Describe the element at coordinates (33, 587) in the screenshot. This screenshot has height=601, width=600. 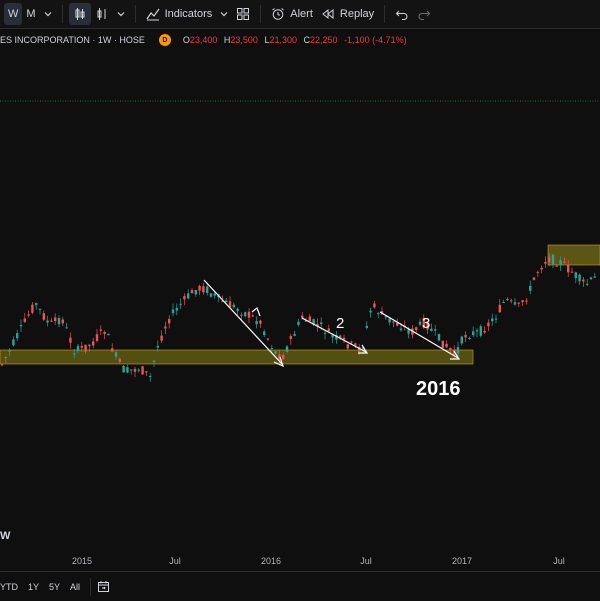
I see `range-1y-button: 1Y` at that location.